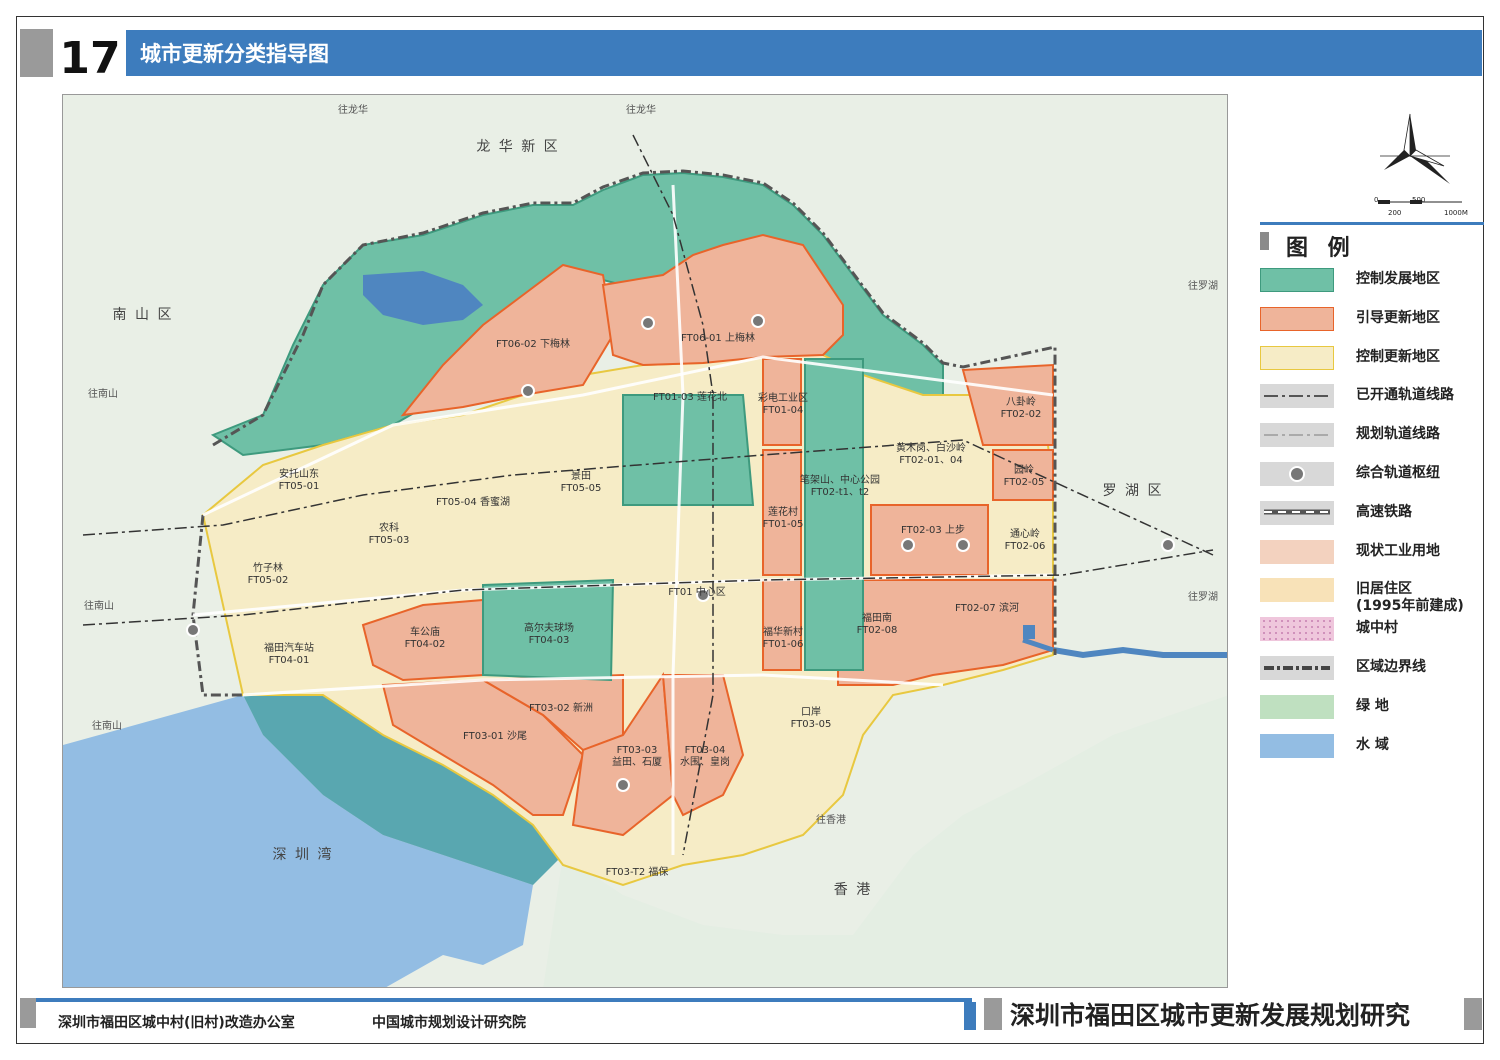  What do you see at coordinates (637, 757) in the screenshot?
I see `zone-label: FT03-03 益田、石厦` at bounding box center [637, 757].